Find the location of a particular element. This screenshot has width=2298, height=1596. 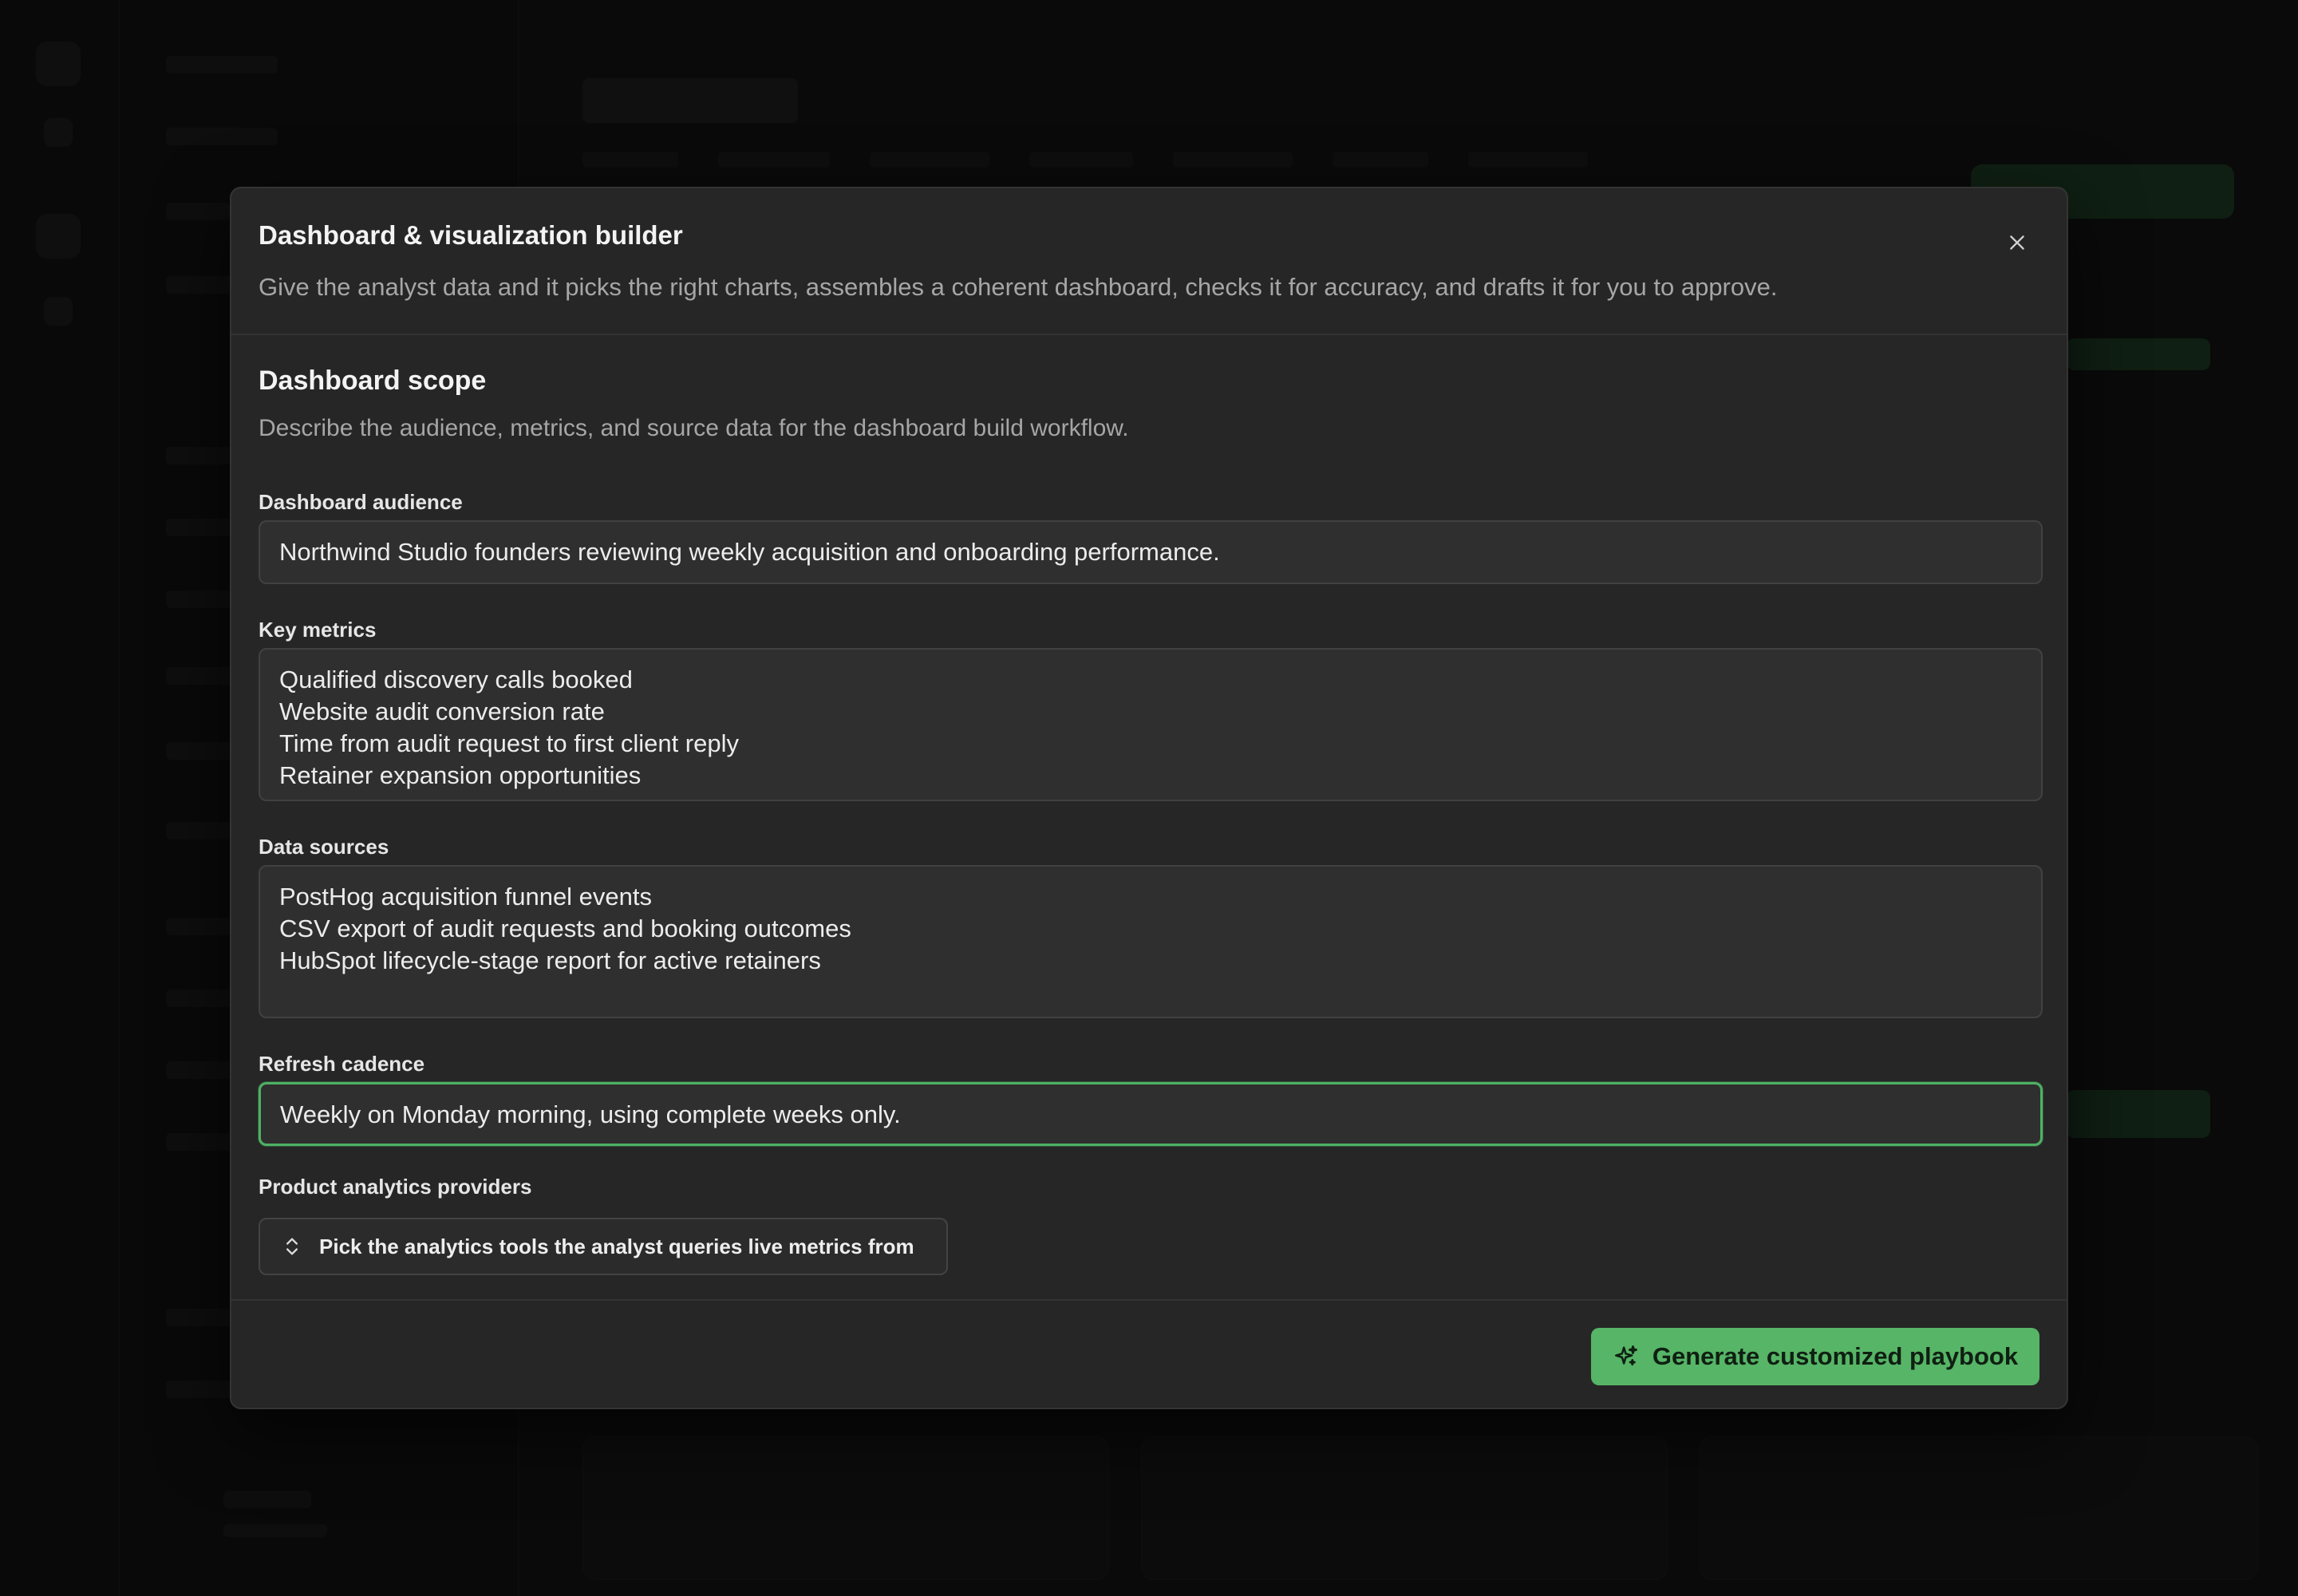

close-button is located at coordinates (2017, 242).